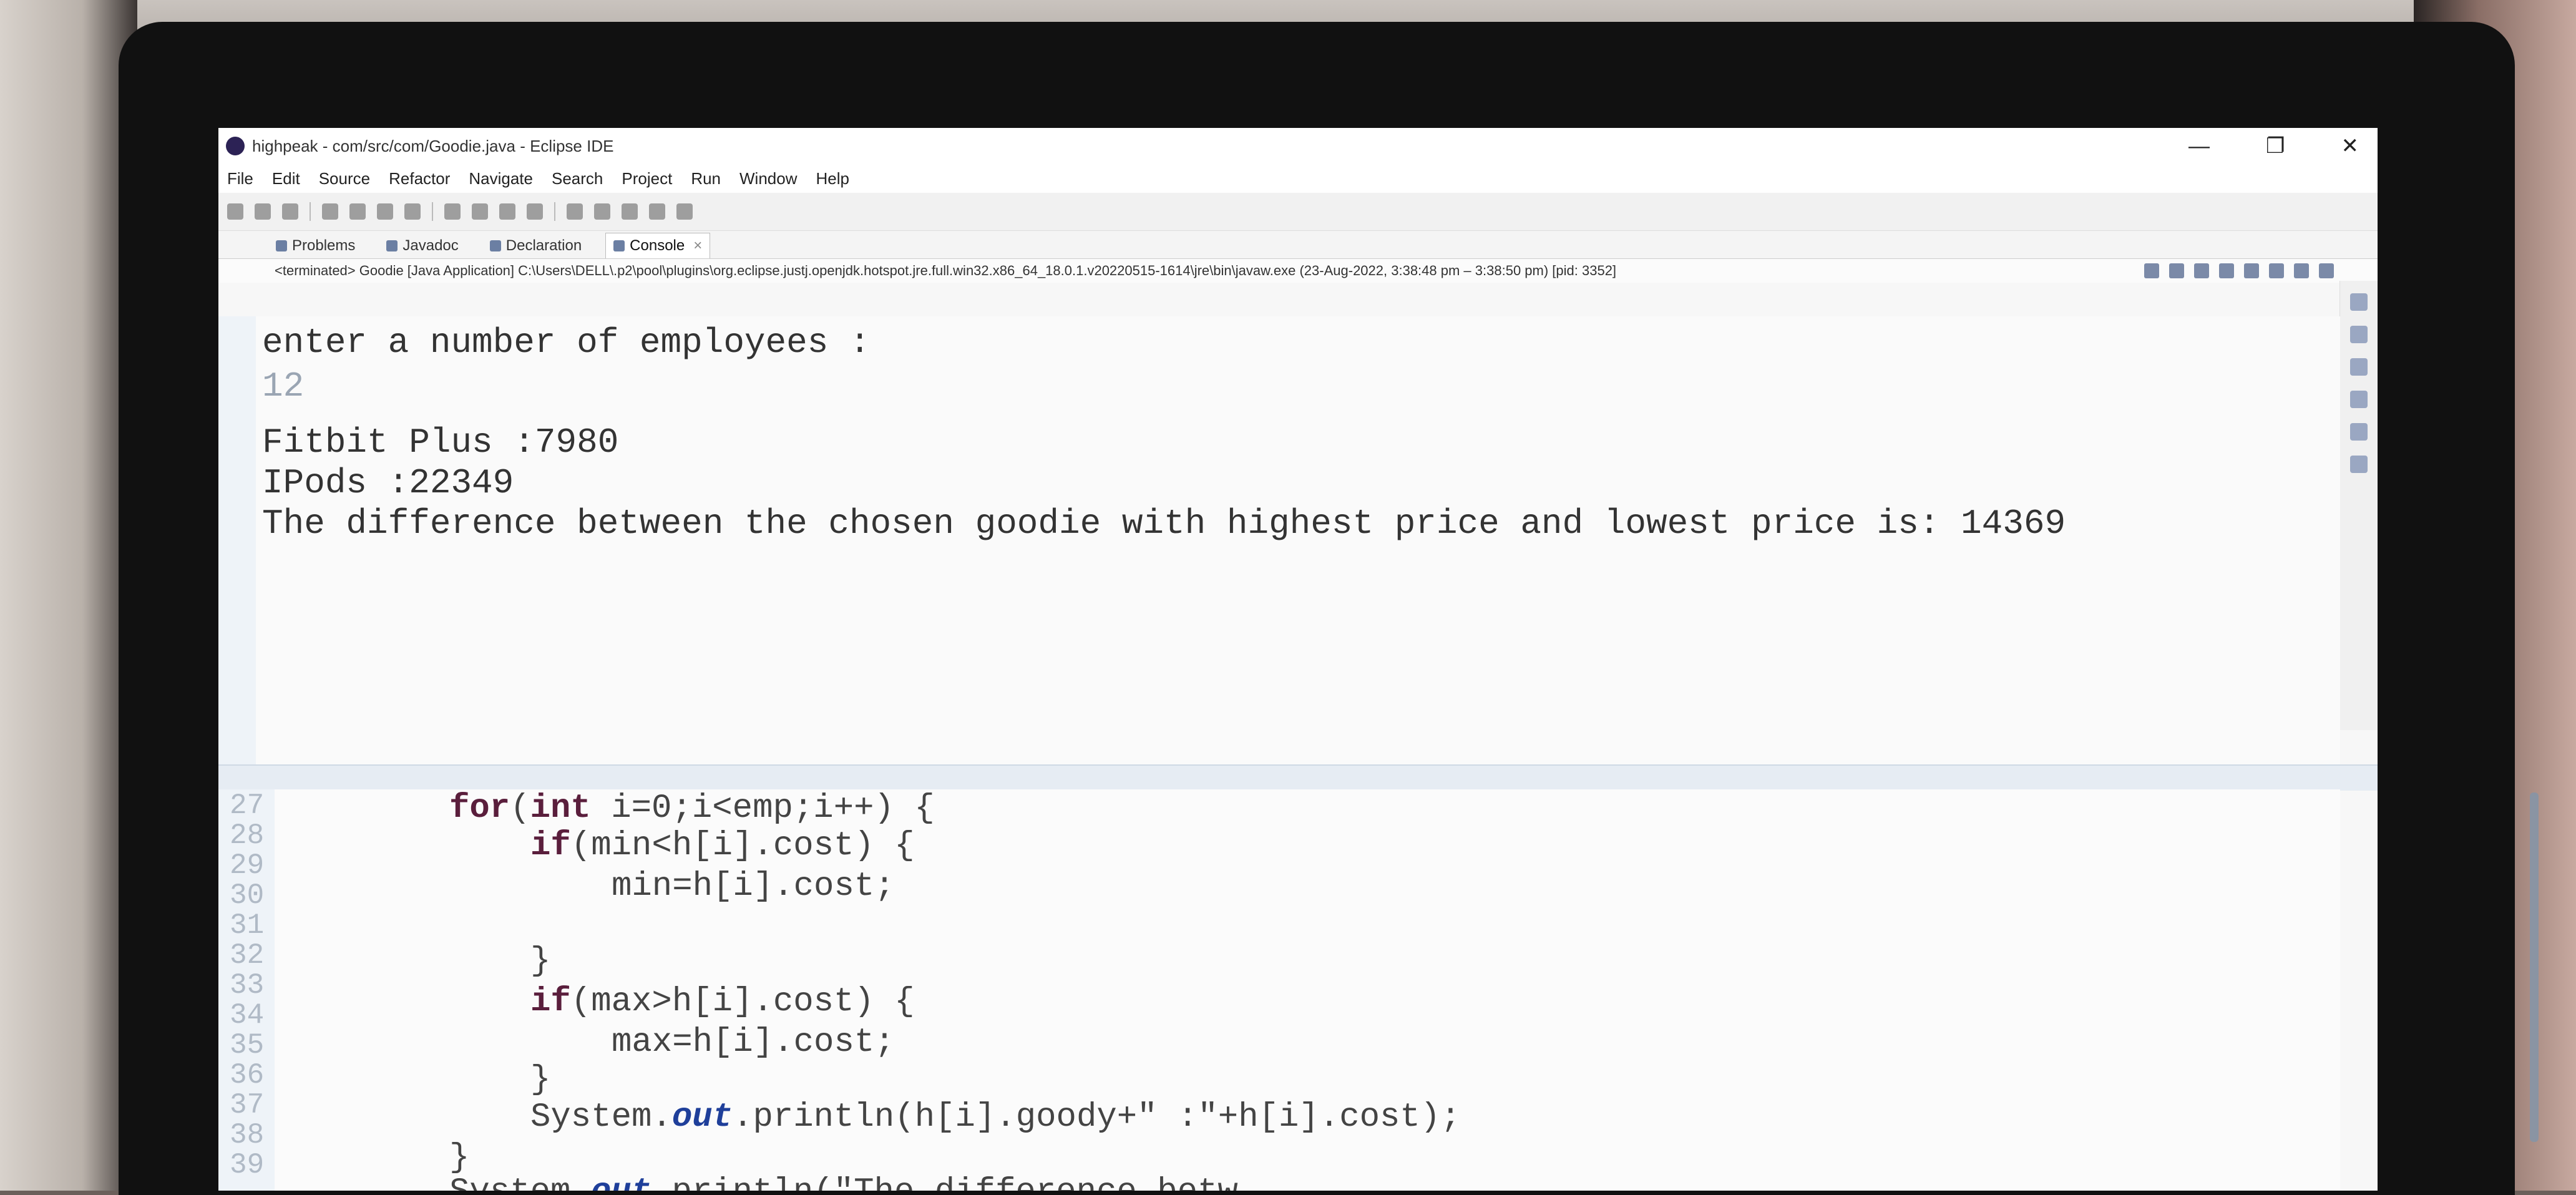  I want to click on menu-run: Run, so click(706, 179).